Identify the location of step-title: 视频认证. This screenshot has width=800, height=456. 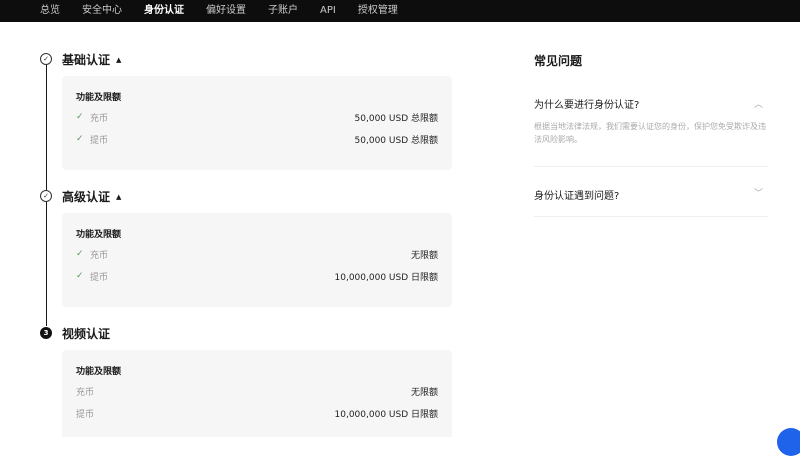
(86, 334).